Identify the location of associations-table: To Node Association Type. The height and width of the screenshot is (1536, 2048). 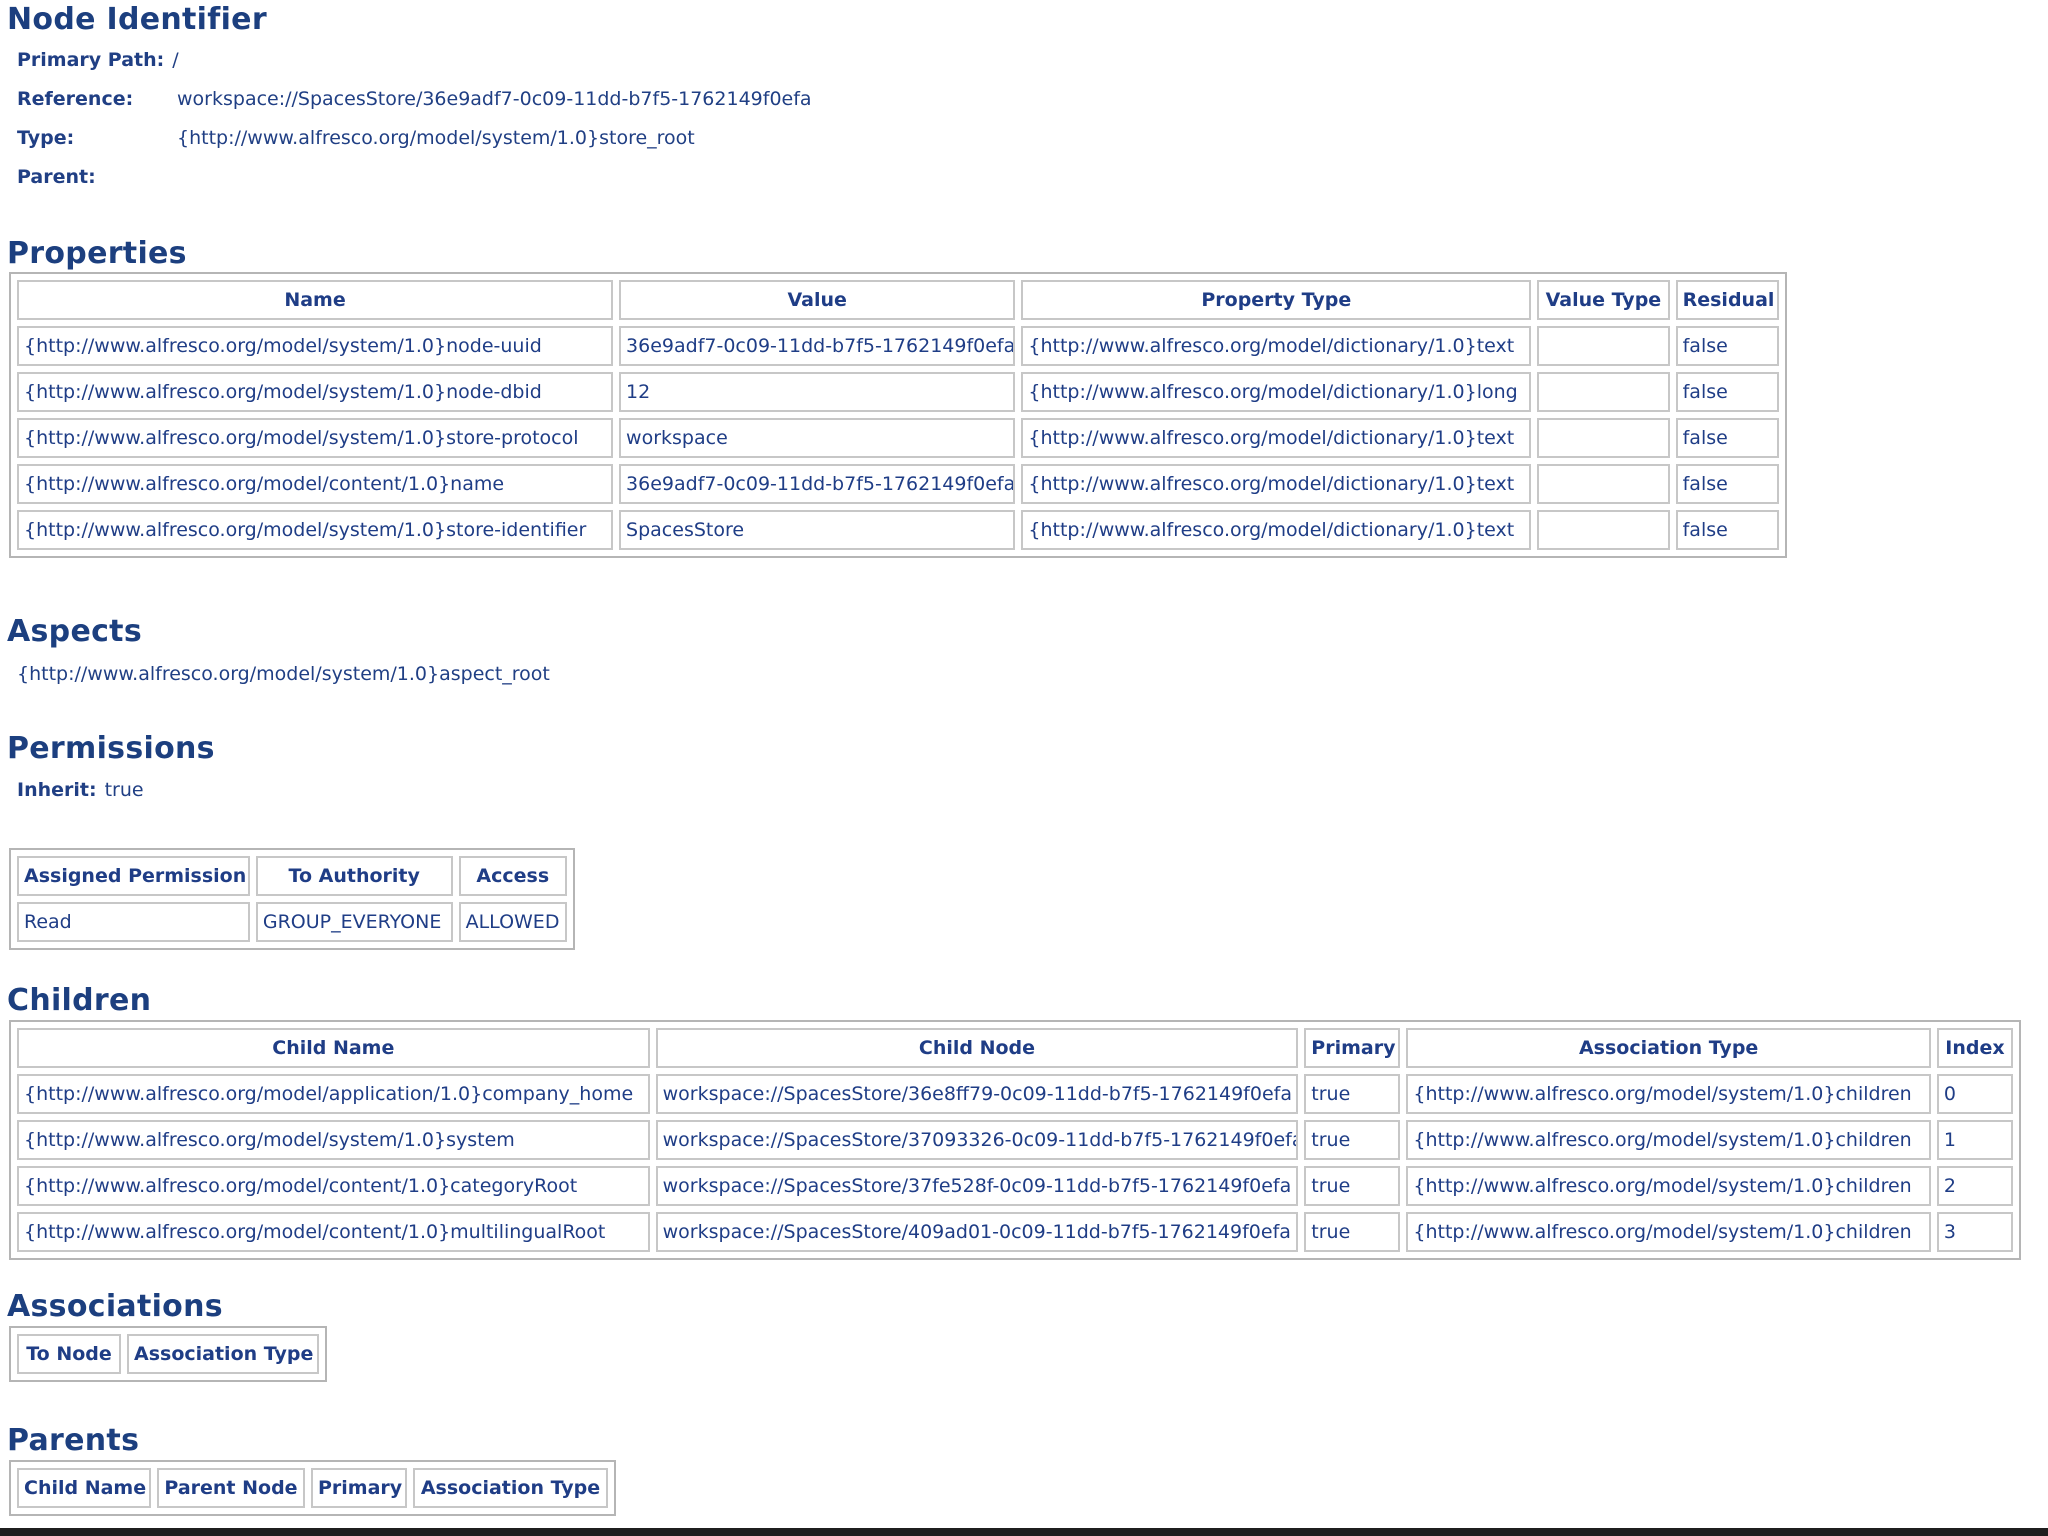
(168, 1354).